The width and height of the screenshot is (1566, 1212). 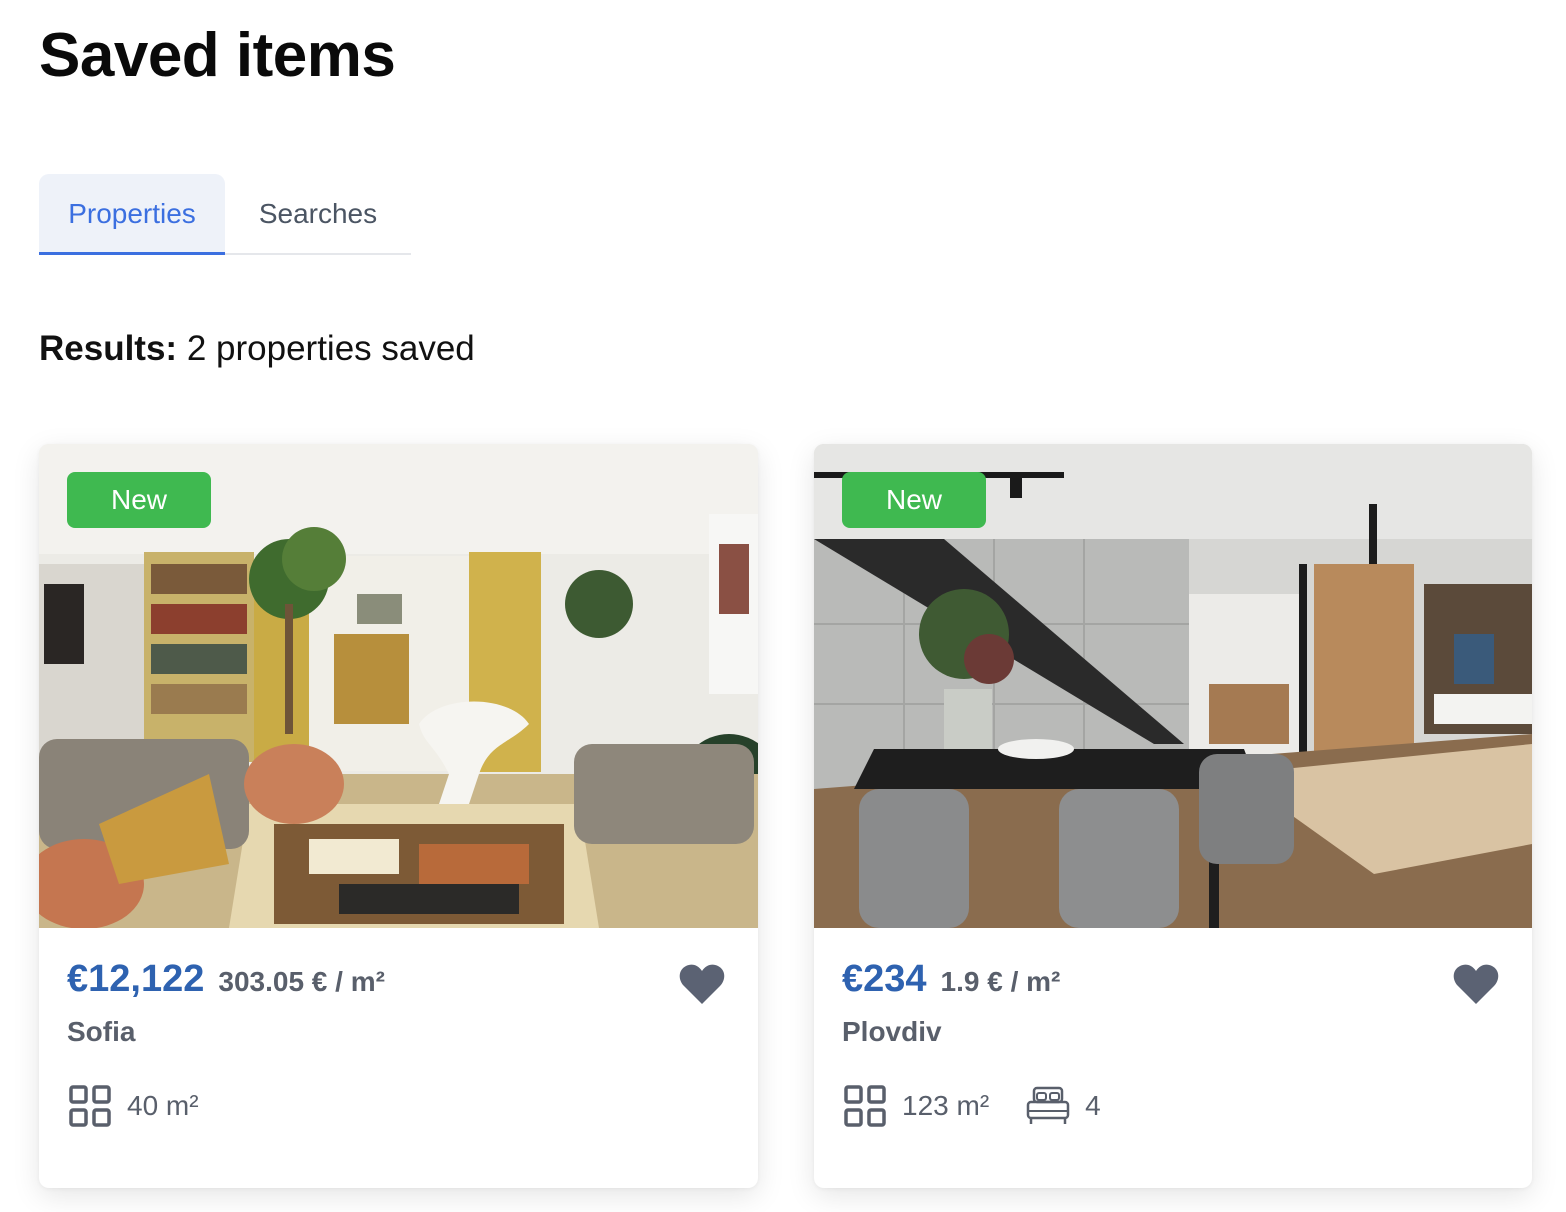 I want to click on page-title: Saved items, so click(x=217, y=55).